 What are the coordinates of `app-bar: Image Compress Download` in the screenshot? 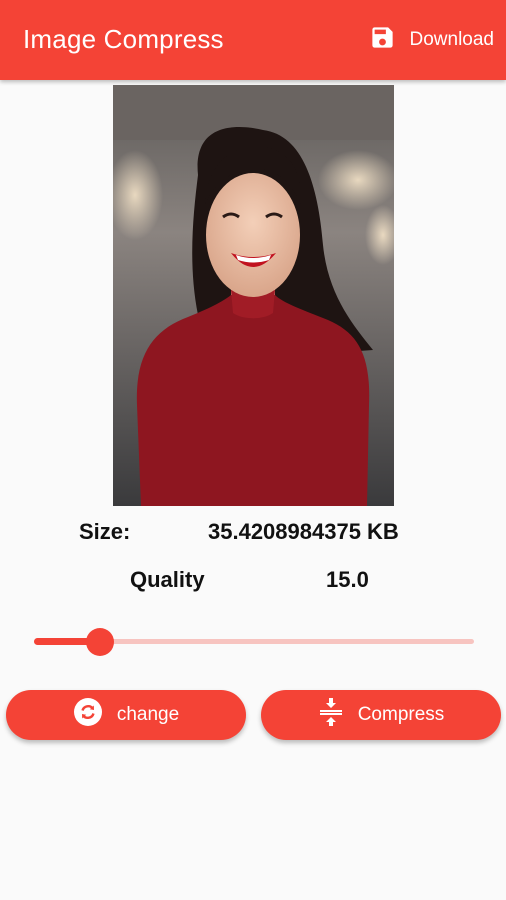 It's located at (253, 40).